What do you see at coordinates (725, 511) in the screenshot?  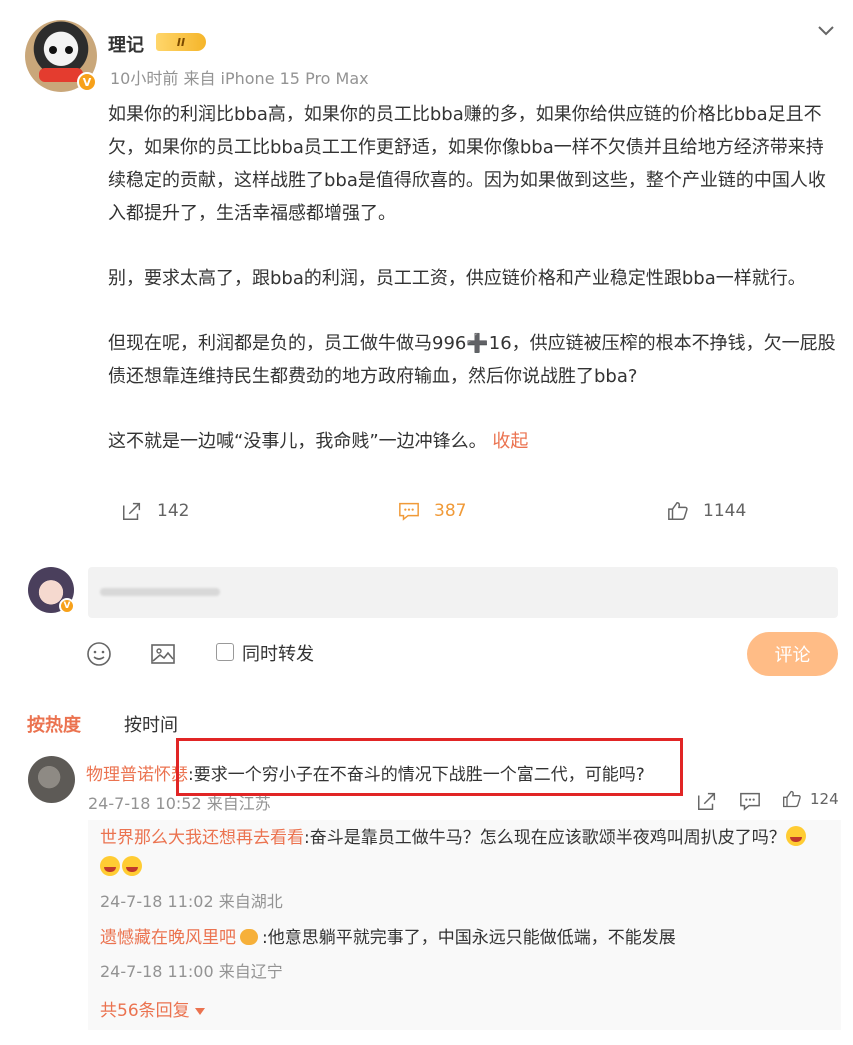 I see `like-count: 1144` at bounding box center [725, 511].